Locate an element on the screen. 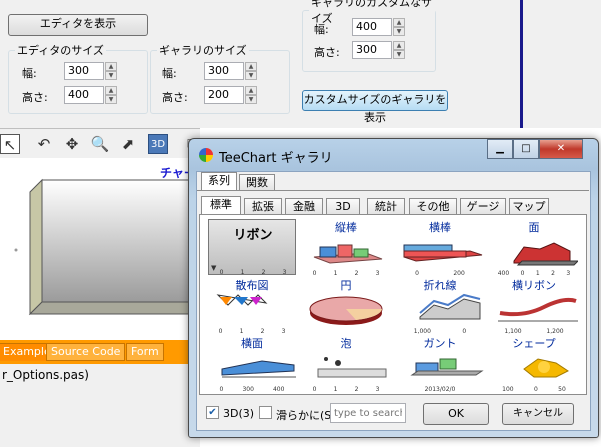  maximize-icon: □ is located at coordinates (526, 149).